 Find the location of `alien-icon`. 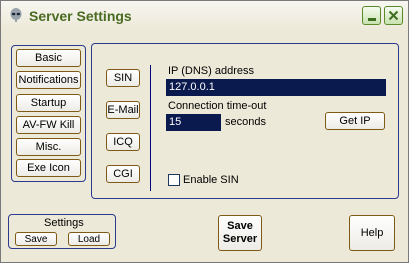

alien-icon is located at coordinates (16, 15).